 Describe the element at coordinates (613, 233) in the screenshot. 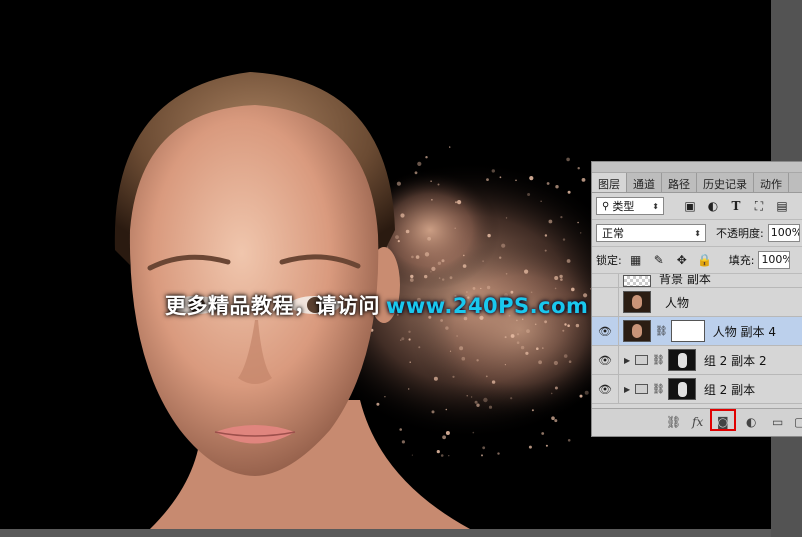

I see `blend-mode-value: 正常` at that location.